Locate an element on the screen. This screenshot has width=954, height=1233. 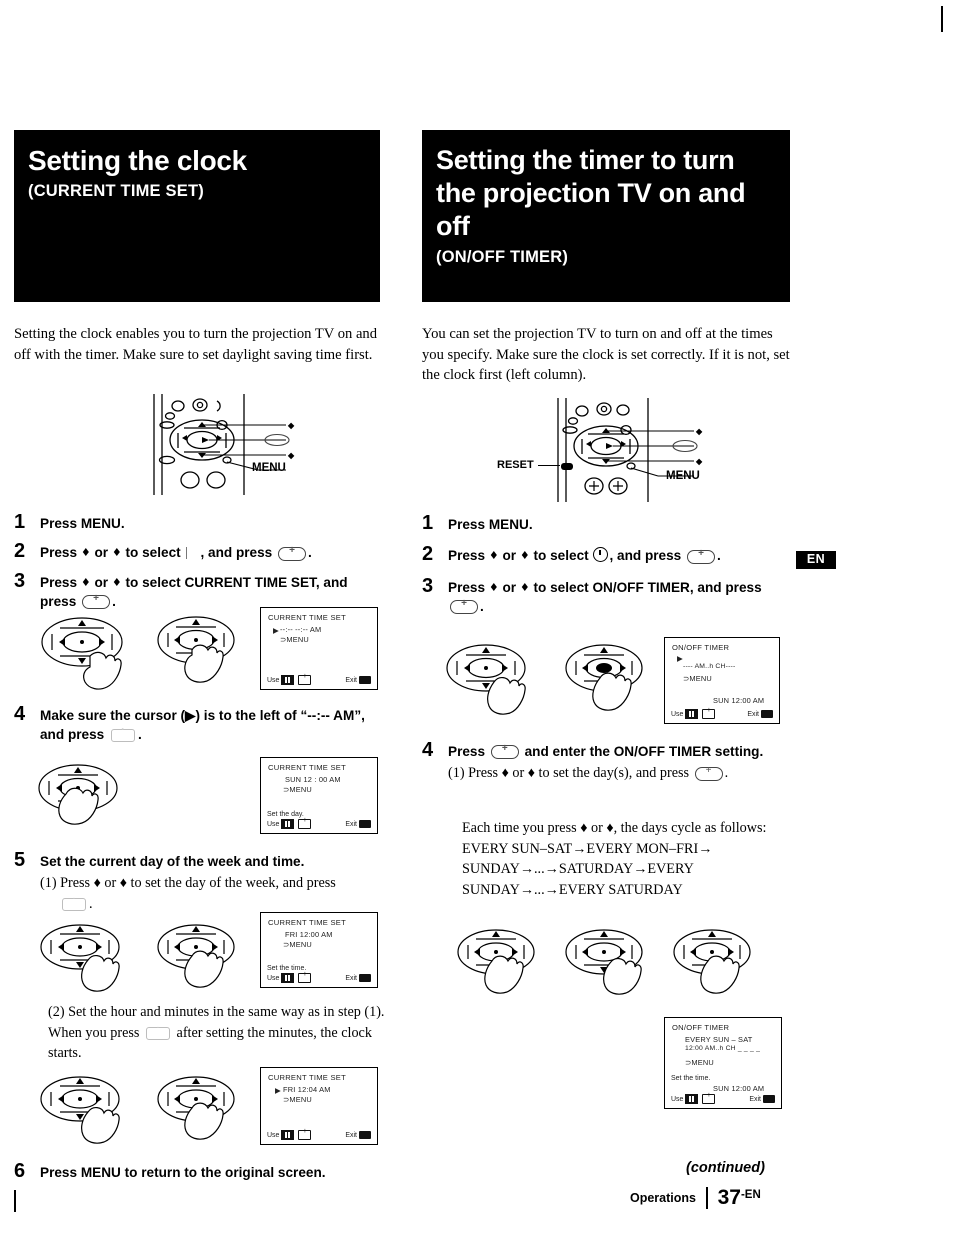
page-number-suffix: -EN is located at coordinates (750, 1195).